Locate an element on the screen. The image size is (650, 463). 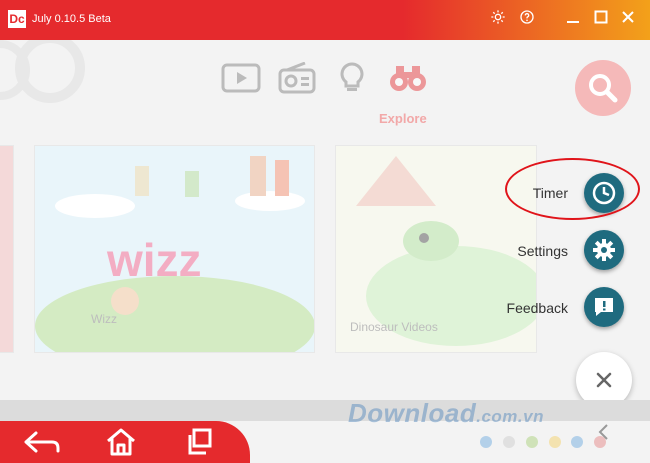
help-icon is located at coordinates (527, 20).